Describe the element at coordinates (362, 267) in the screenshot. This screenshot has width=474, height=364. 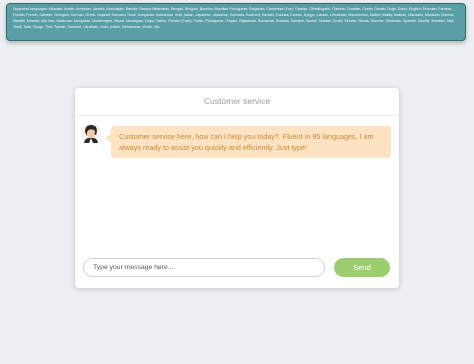
I see `send-button: Send` at that location.